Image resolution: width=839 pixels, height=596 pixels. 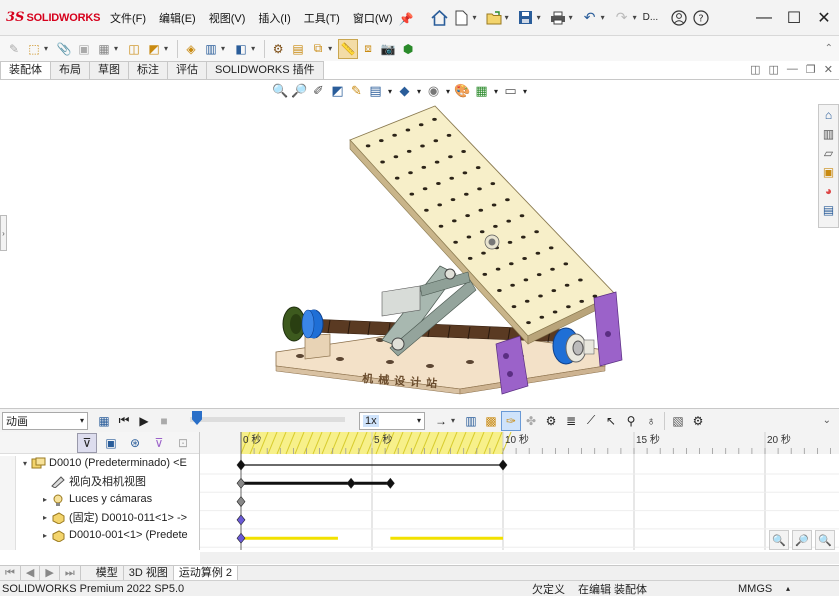 What do you see at coordinates (187, 70) in the screenshot?
I see `tab-evaluate: 评估` at bounding box center [187, 70].